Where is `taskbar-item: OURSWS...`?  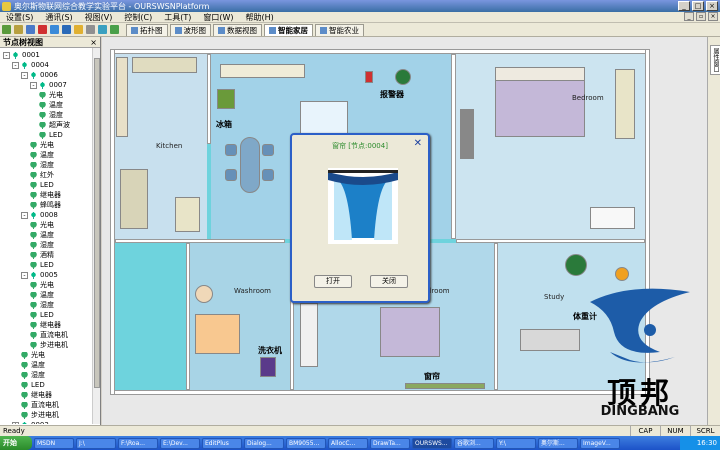
taskbar-item: OURSWS... is located at coordinates (432, 443).